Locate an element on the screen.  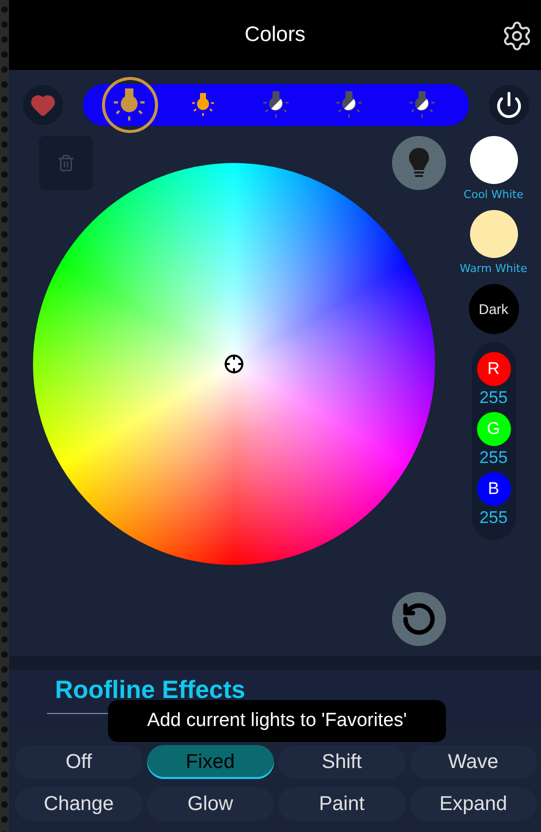
effect-button: Expand is located at coordinates (473, 804).